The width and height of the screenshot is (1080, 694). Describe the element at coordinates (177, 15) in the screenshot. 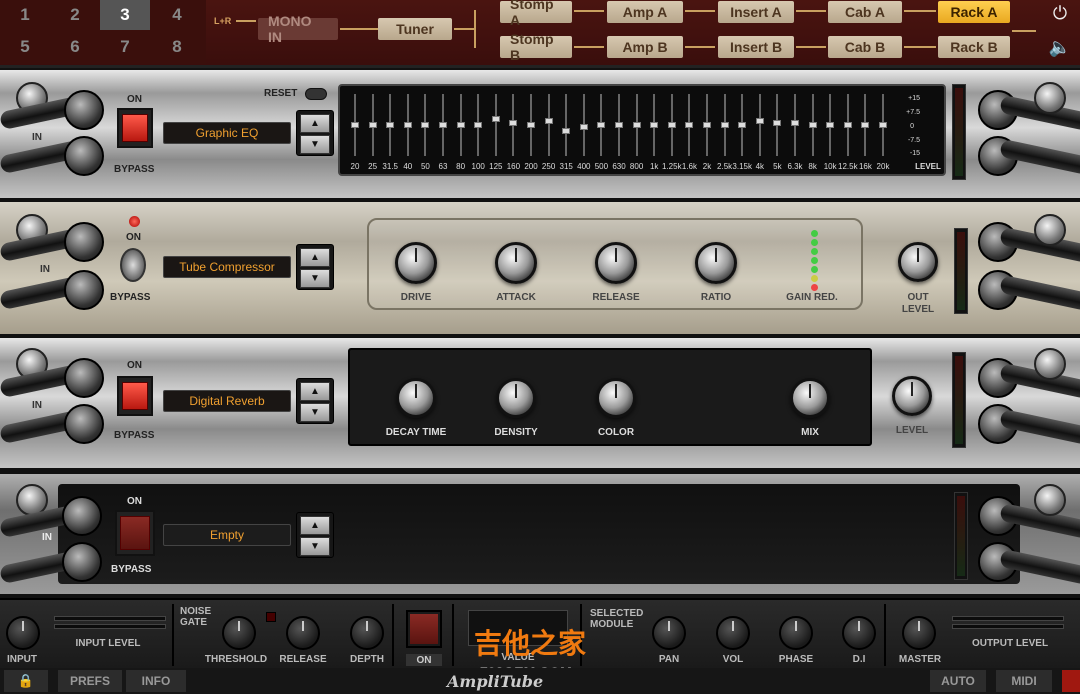

I see `preset-4-button: 4` at that location.